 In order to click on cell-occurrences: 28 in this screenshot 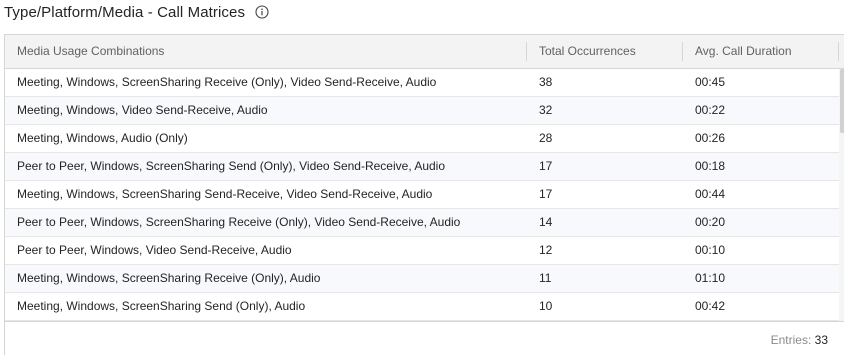, I will do `click(546, 138)`.